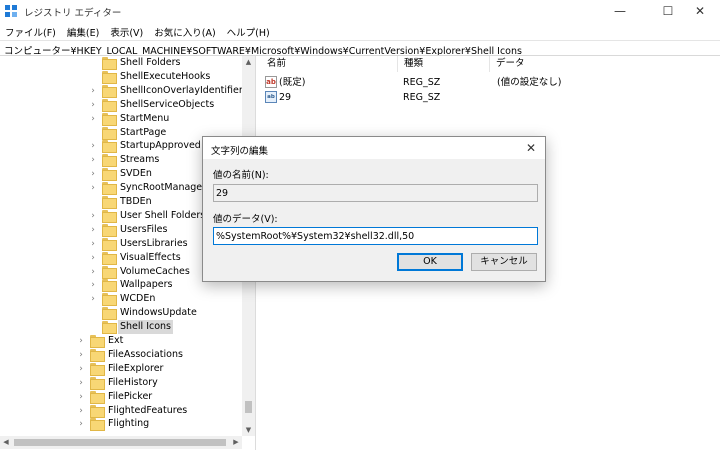  I want to click on scroll-thumb-horizontal, so click(120, 442).